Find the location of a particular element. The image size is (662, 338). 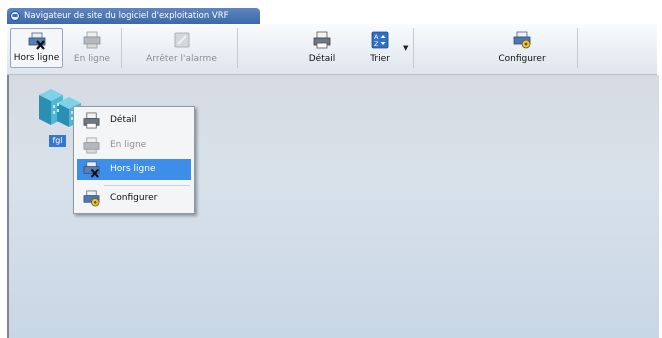

menu-item-label: Détail is located at coordinates (123, 120).